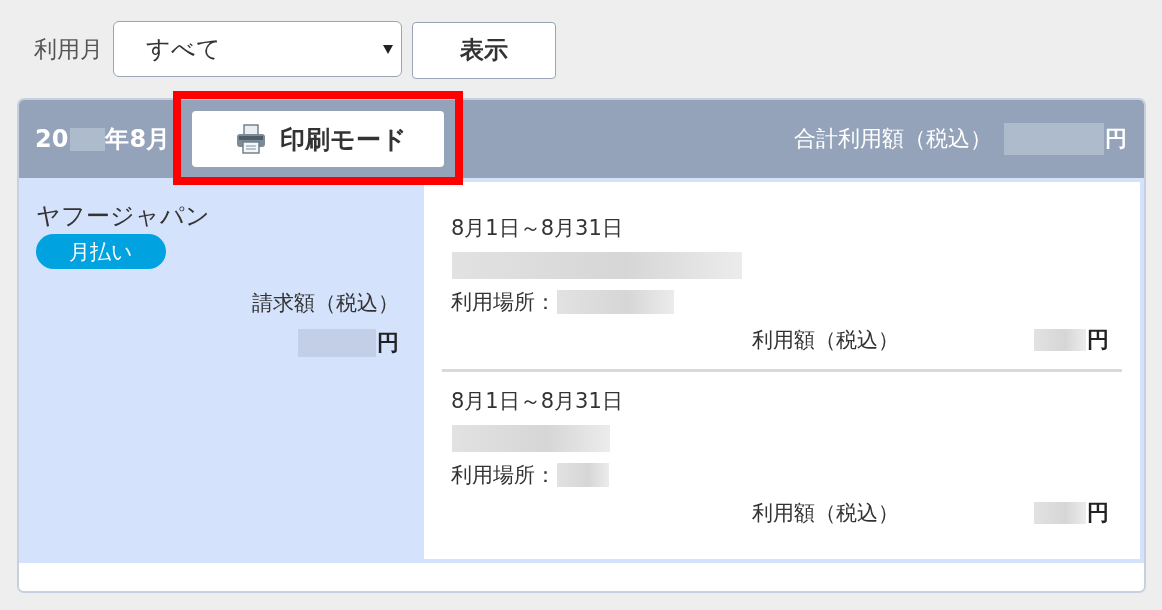 This screenshot has width=1162, height=610. What do you see at coordinates (101, 251) in the screenshot?
I see `payment-badge: 月払い` at bounding box center [101, 251].